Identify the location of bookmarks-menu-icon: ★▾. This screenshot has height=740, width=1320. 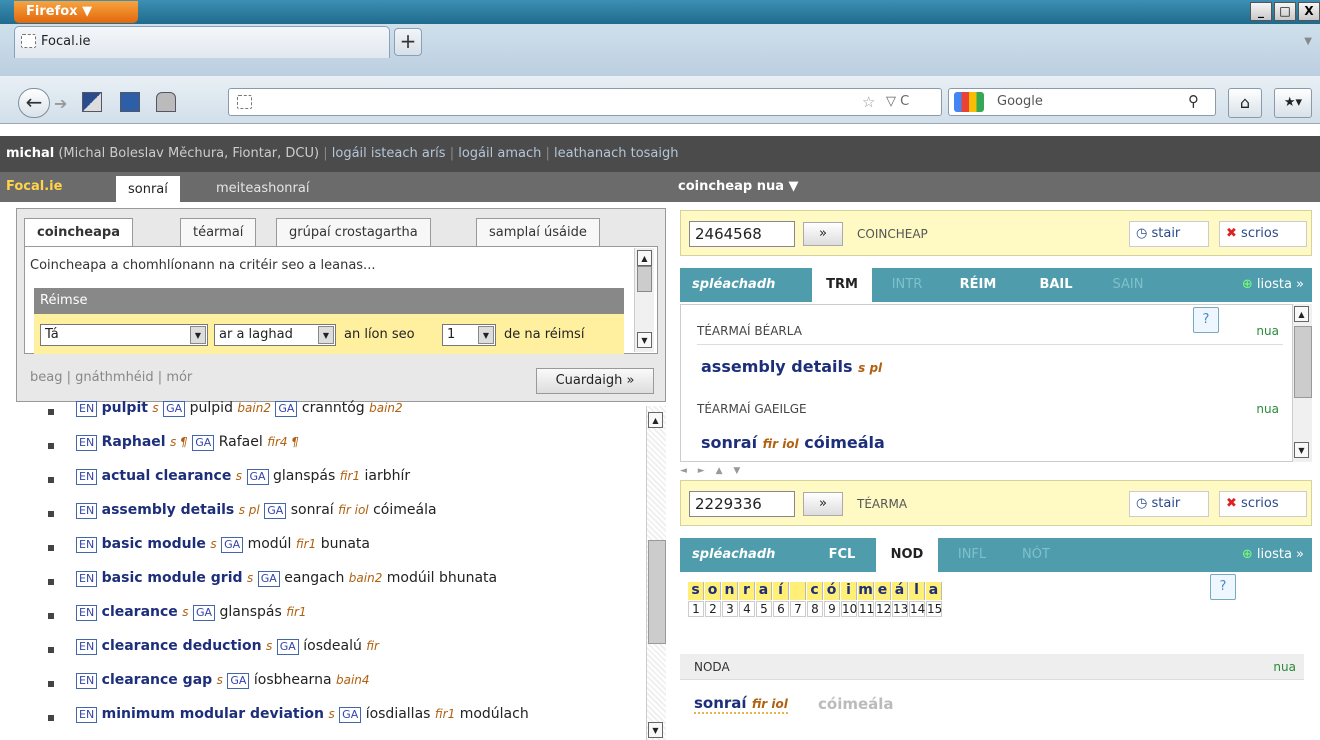
(1293, 103).